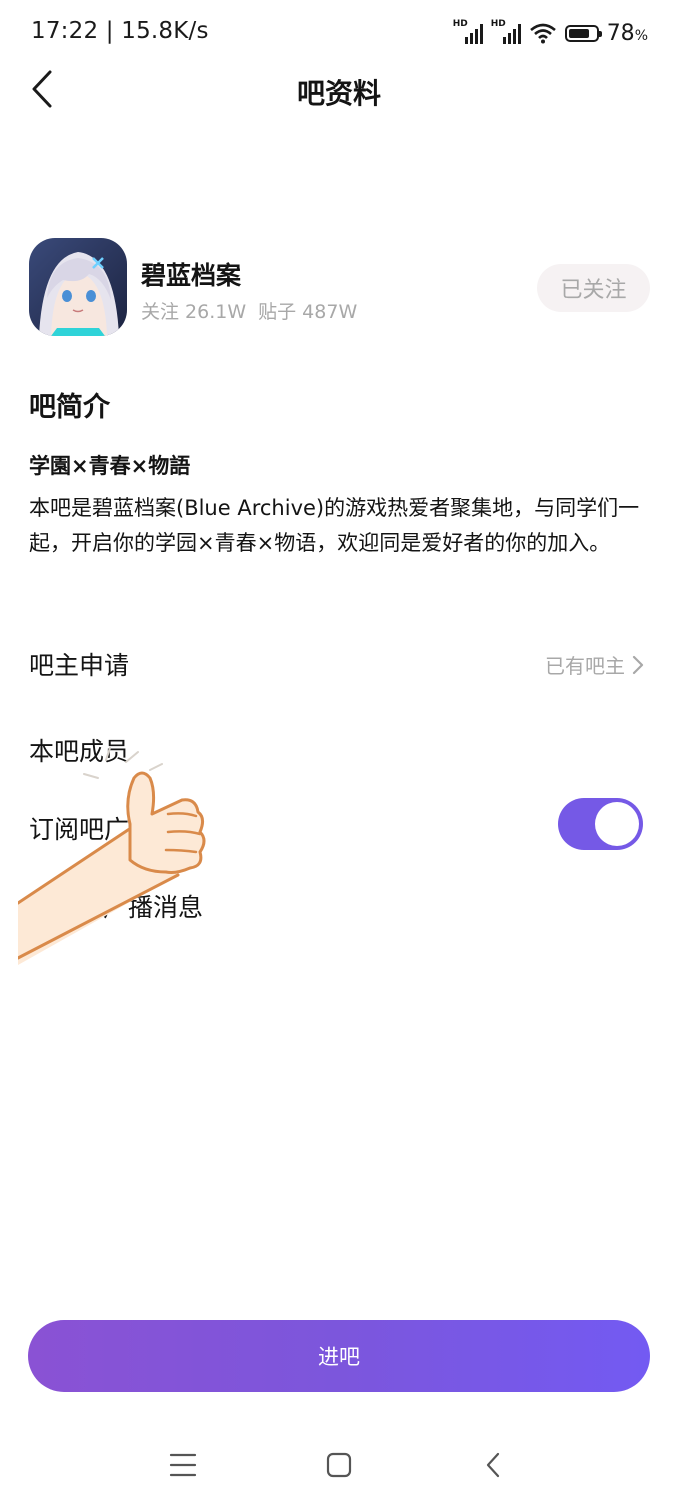 The image size is (678, 1507). I want to click on status-bar: 17:22 | 15.8K/s HD HD 78%, so click(339, 32).